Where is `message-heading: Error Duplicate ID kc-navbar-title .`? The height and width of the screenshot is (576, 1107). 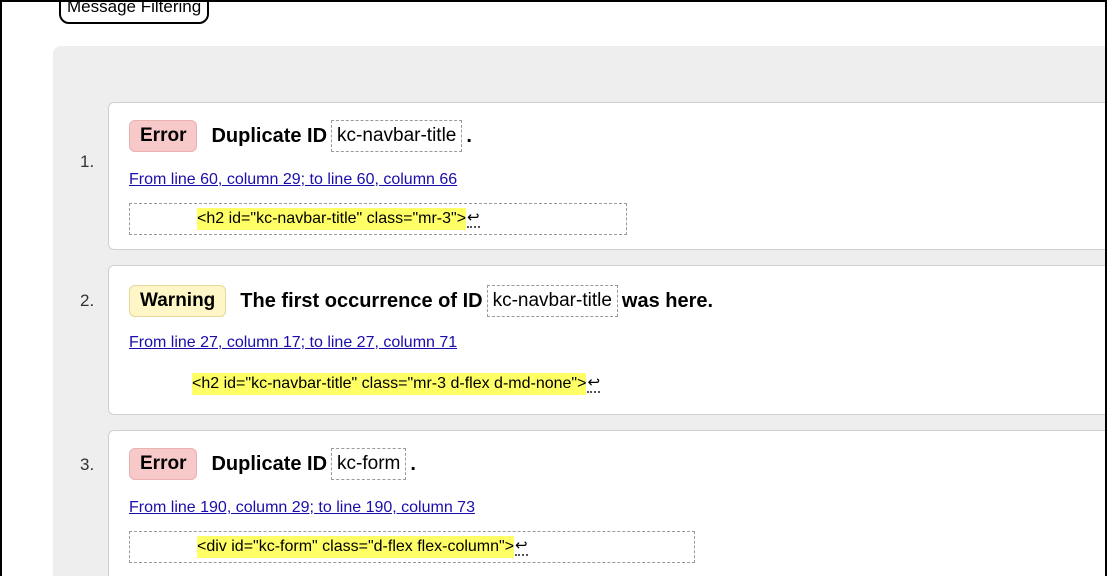
message-heading: Error Duplicate ID kc-navbar-title . is located at coordinates (300, 136).